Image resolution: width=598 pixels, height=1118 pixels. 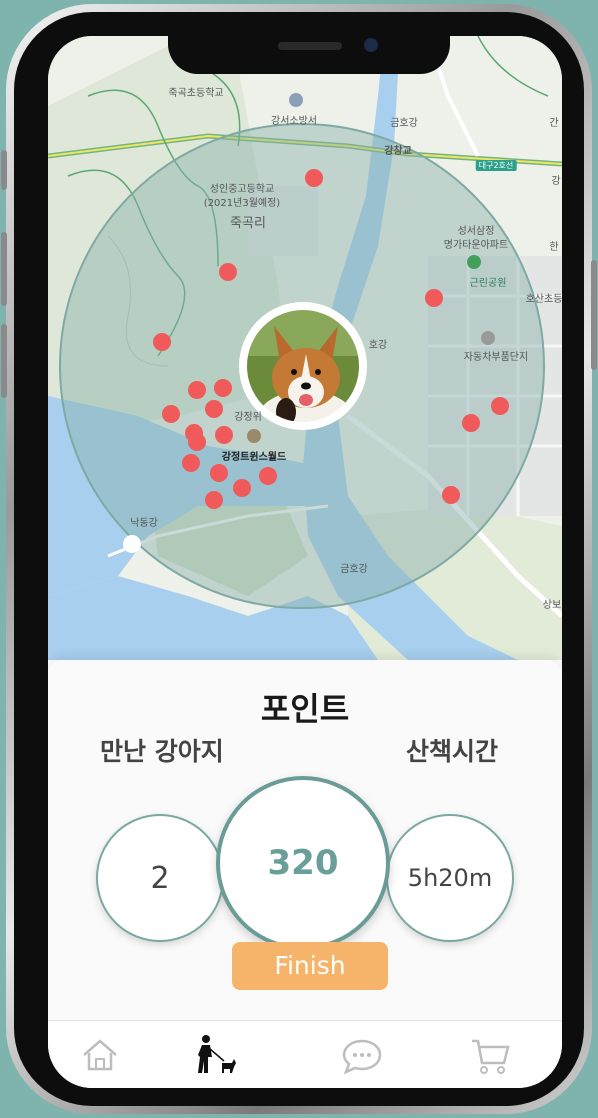 What do you see at coordinates (248, 417) in the screenshot?
I see `map-label-gangjeong-short: 강정위` at bounding box center [248, 417].